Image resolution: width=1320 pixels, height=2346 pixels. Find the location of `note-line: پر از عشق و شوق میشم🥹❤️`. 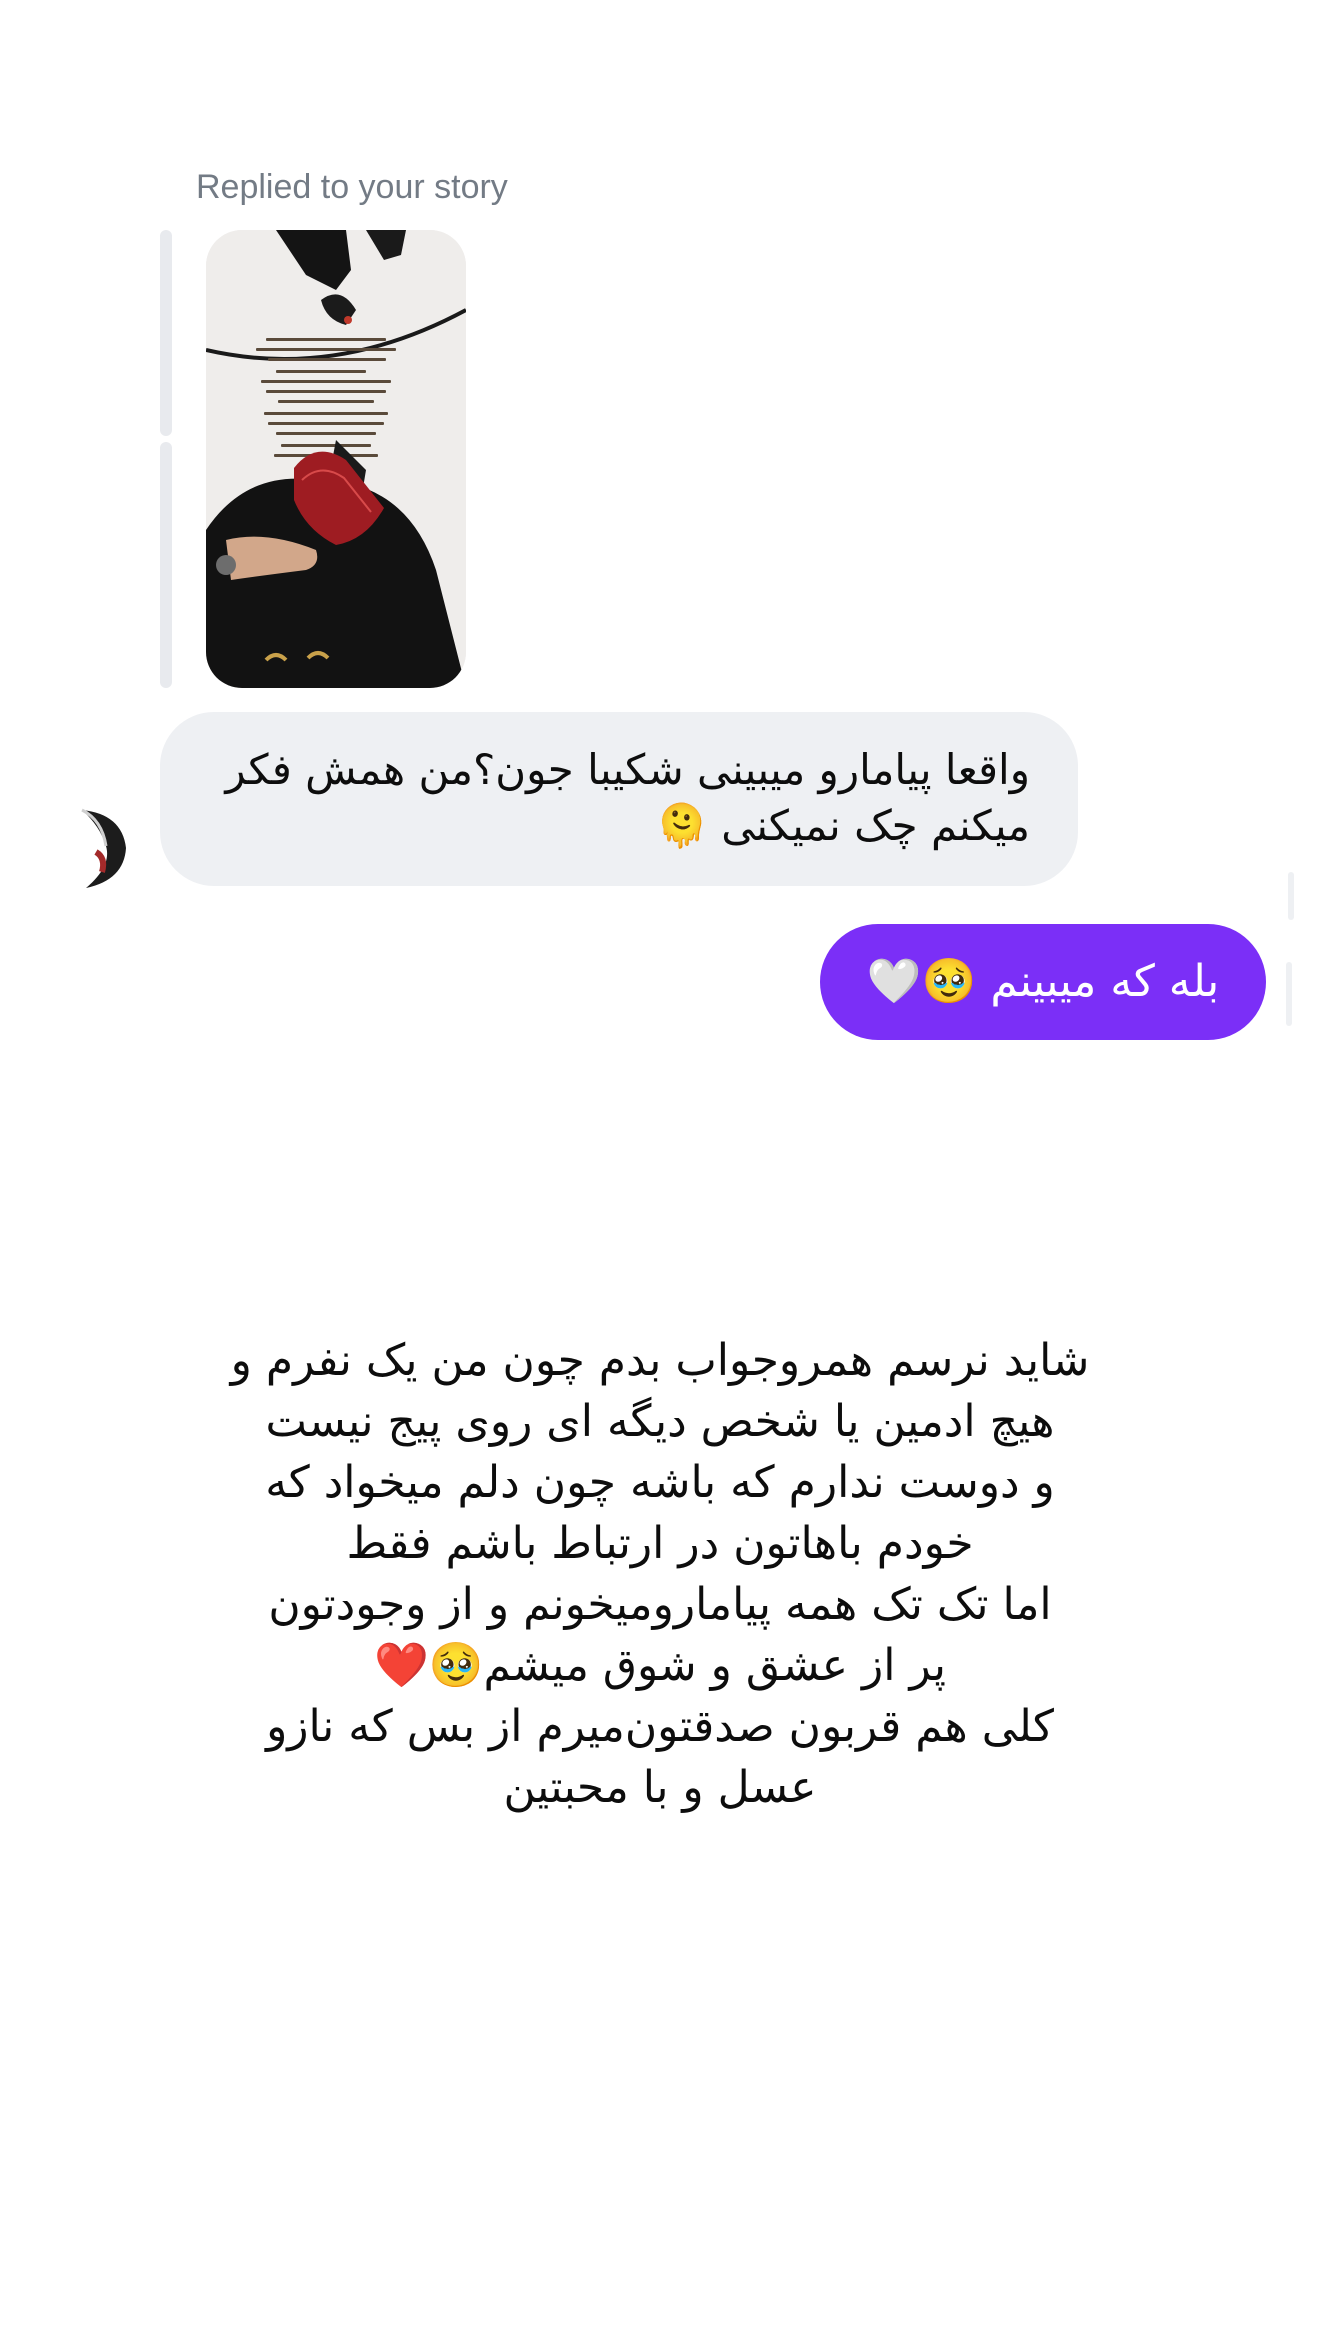

note-line: پر از عشق و شوق میشم🥹❤️ is located at coordinates (660, 1665).